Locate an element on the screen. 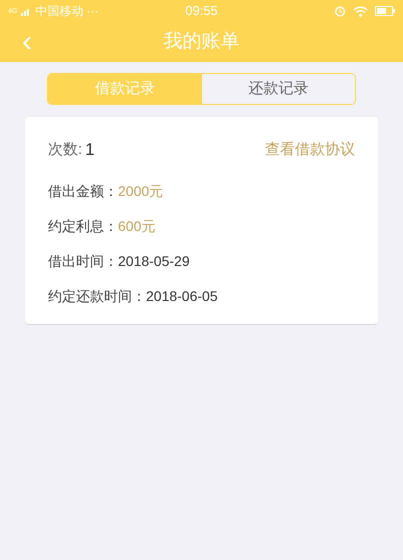 This screenshot has height=560, width=403. field-label: 约定还款时间： is located at coordinates (97, 296).